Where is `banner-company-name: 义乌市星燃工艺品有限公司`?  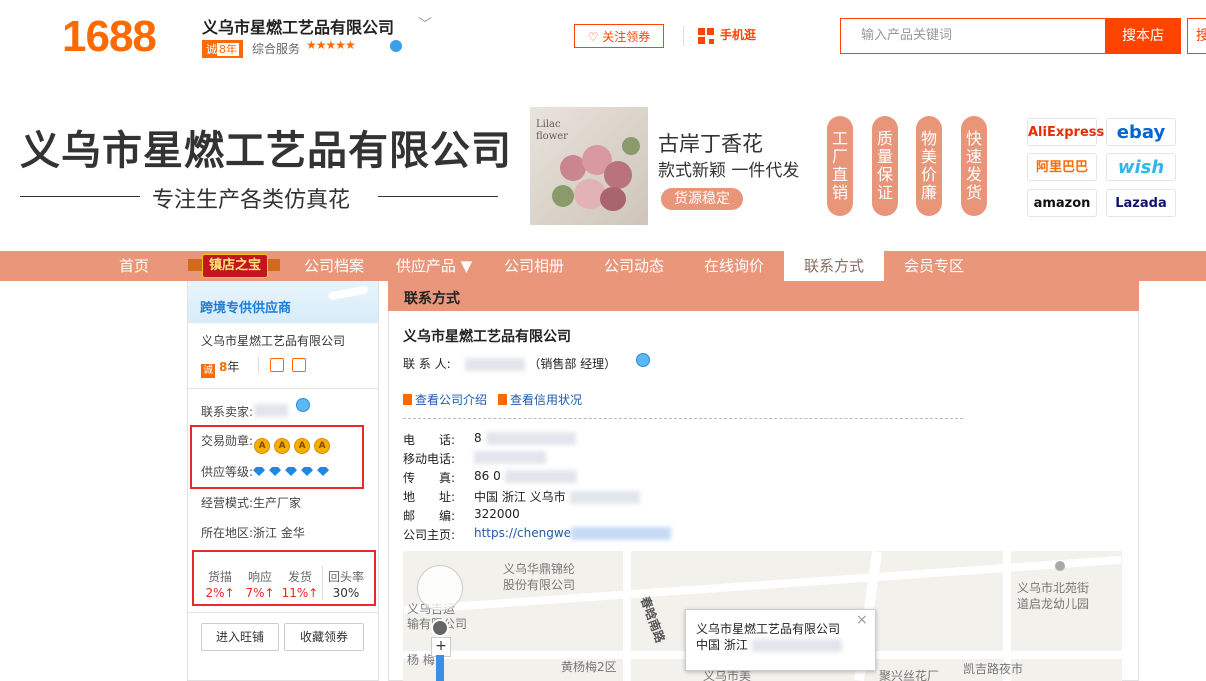 banner-company-name: 义乌市星燃工艺品有限公司 is located at coordinates (266, 151).